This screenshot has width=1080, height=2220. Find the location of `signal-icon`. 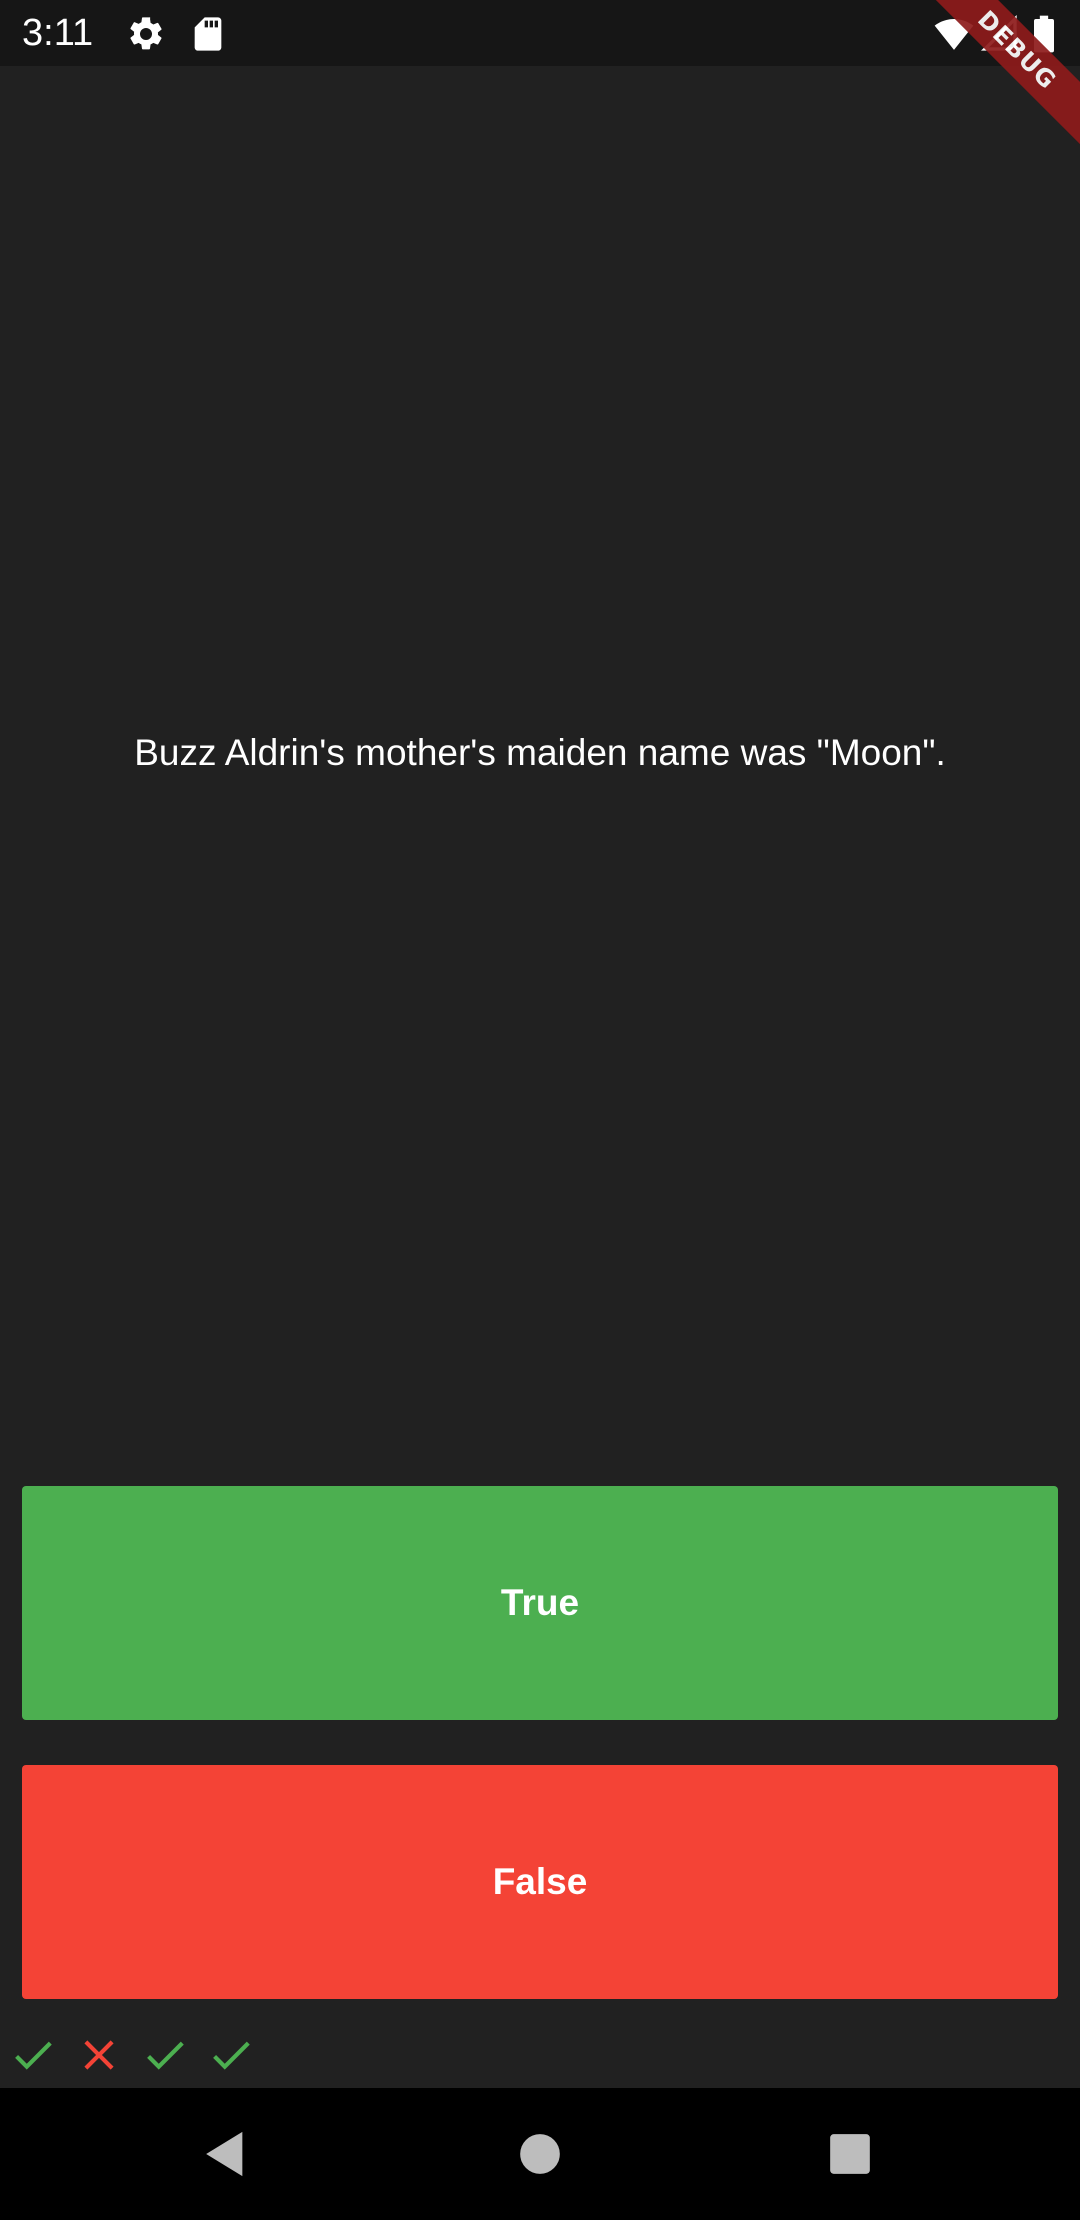

signal-icon is located at coordinates (1000, 34).